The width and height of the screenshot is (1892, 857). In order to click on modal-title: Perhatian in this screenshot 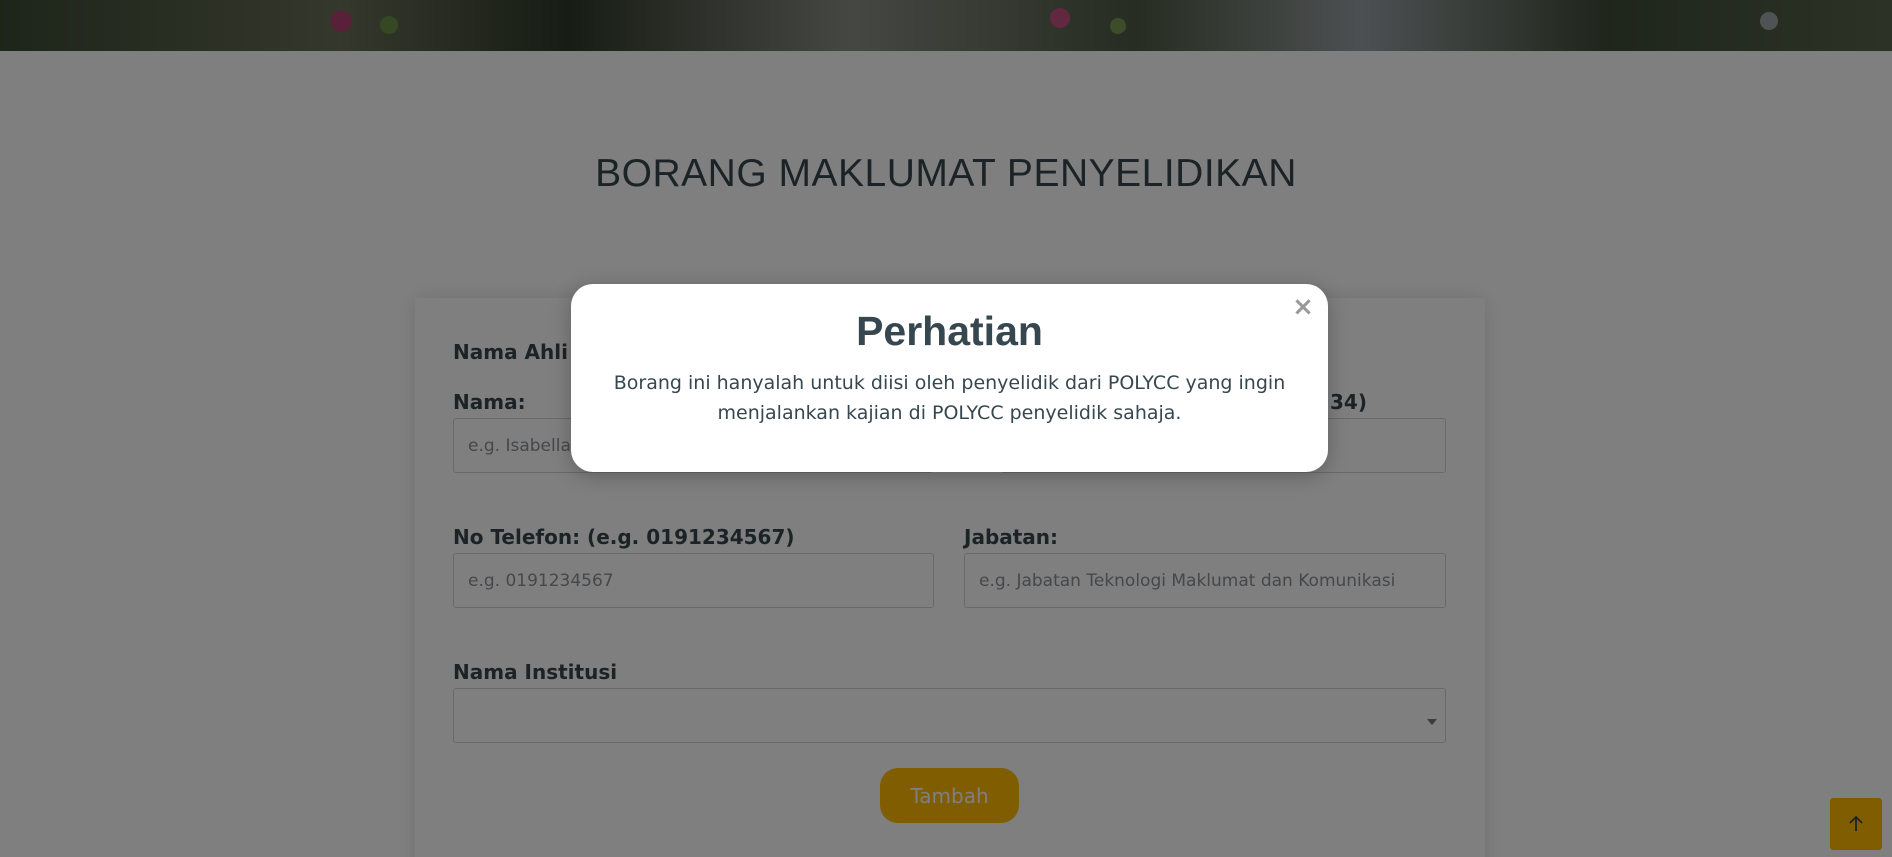, I will do `click(949, 331)`.